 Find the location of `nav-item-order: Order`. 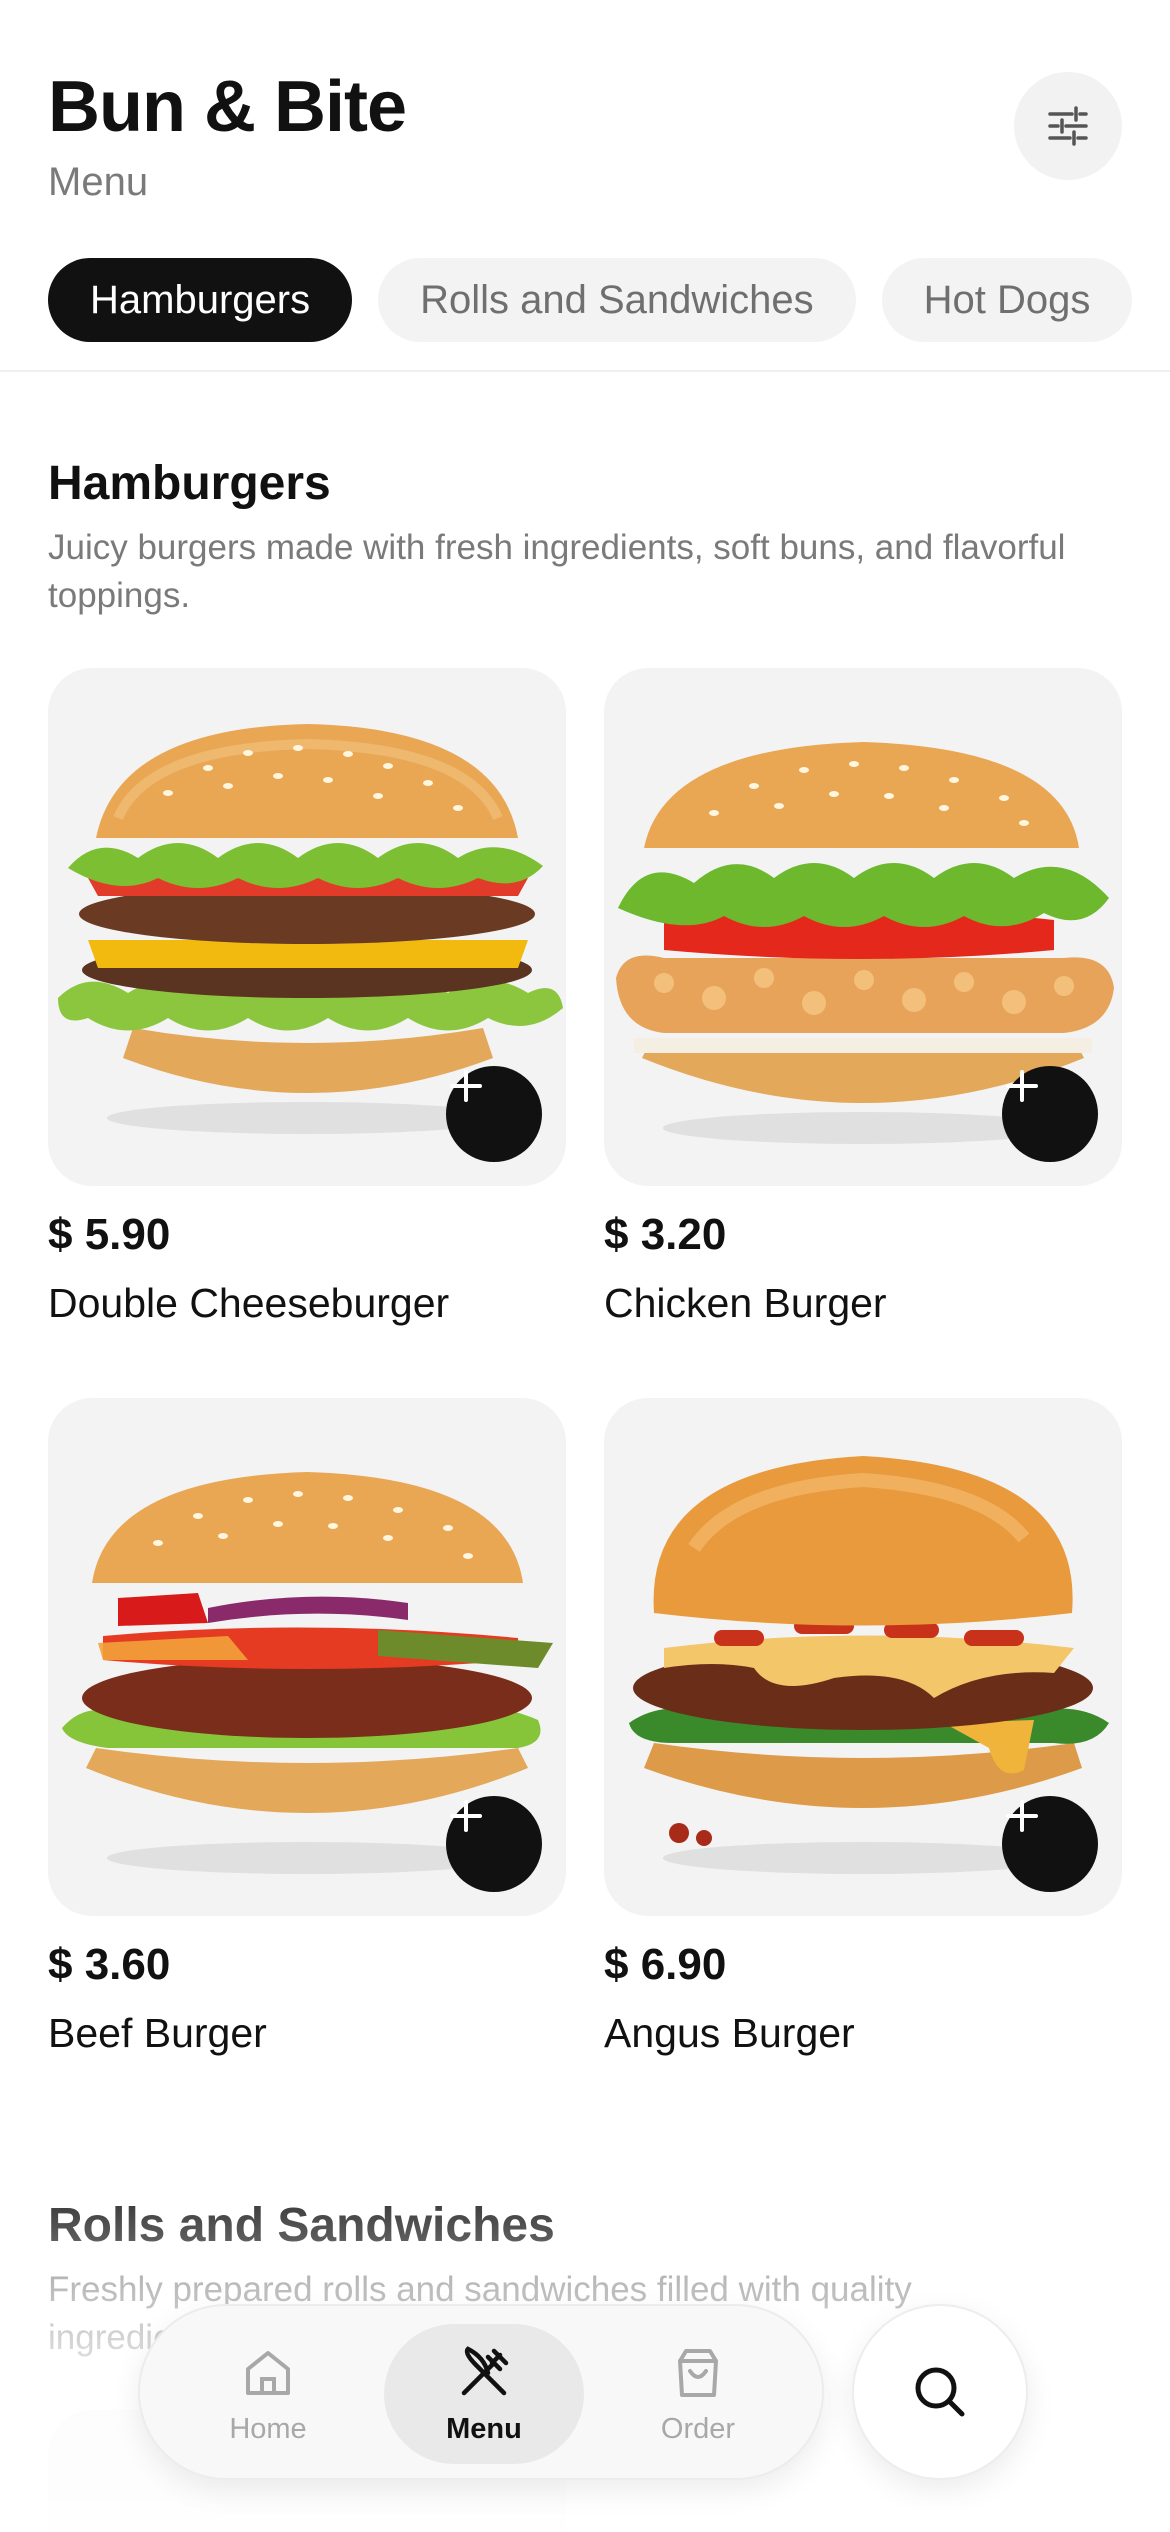

nav-item-order: Order is located at coordinates (698, 2394).